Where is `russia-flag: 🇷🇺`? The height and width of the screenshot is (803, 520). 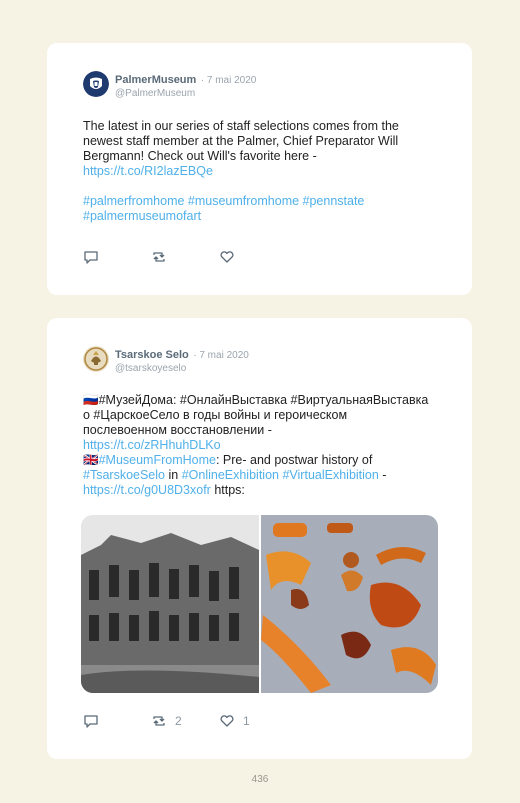
russia-flag: 🇷🇺 is located at coordinates (91, 400).